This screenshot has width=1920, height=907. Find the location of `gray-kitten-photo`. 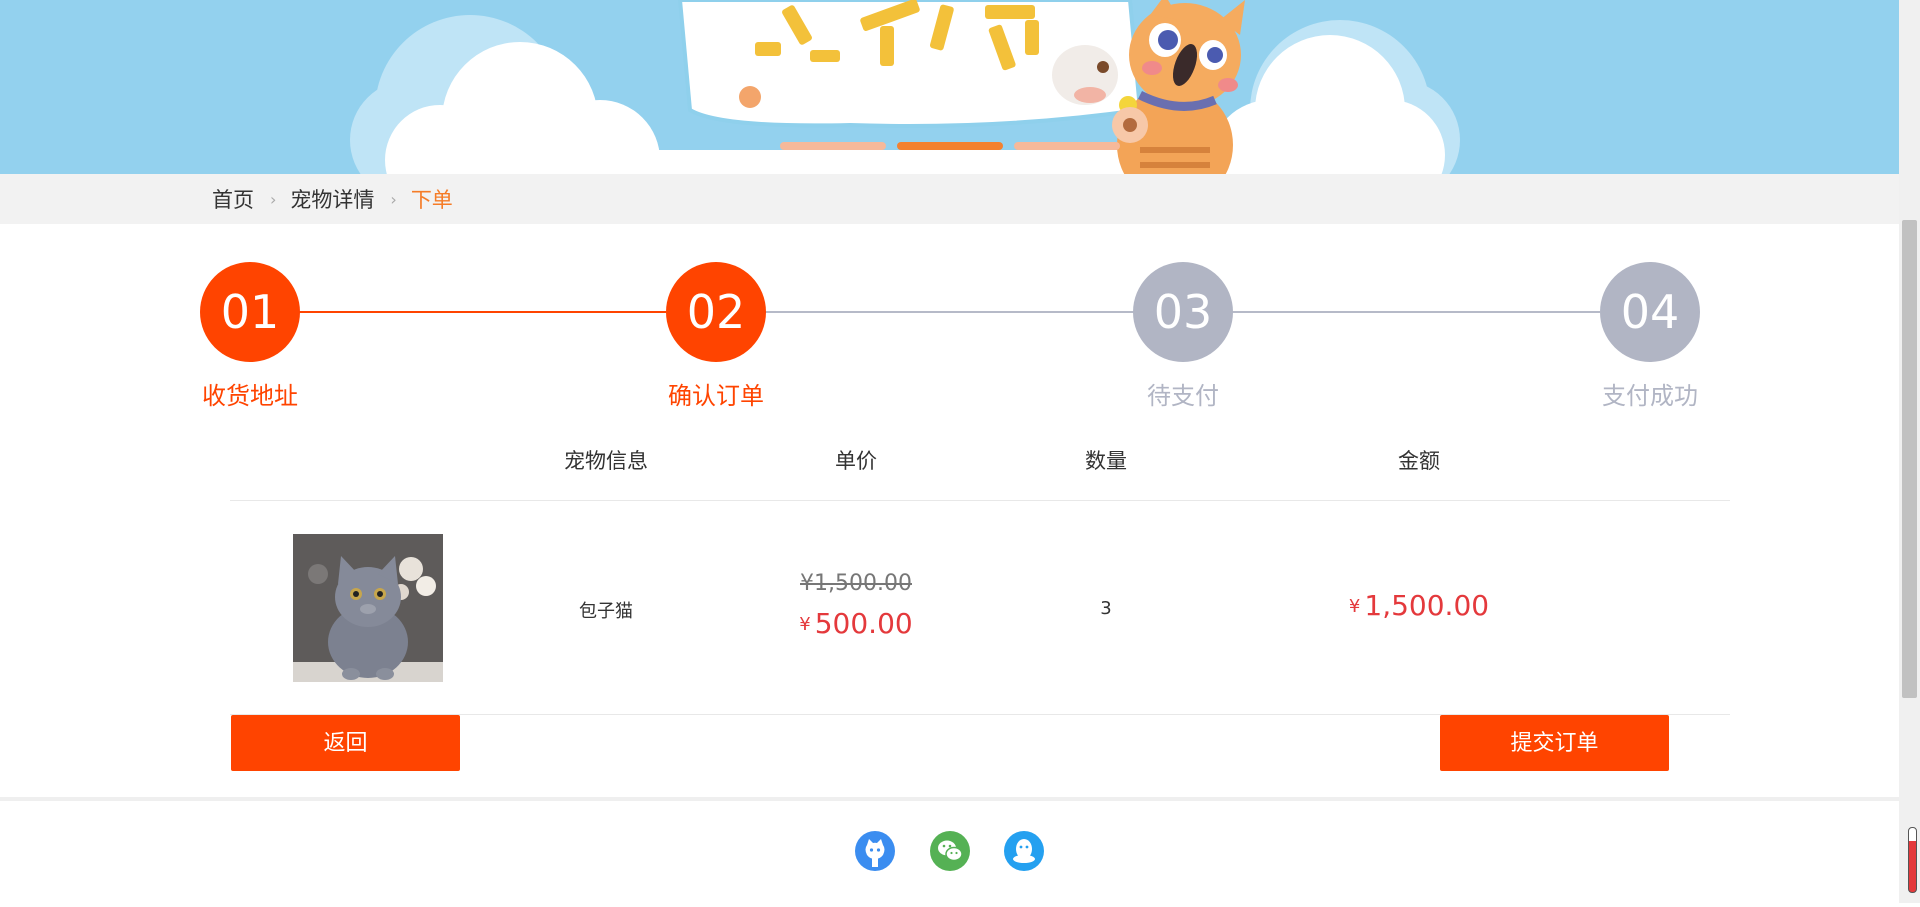

gray-kitten-photo is located at coordinates (368, 608).